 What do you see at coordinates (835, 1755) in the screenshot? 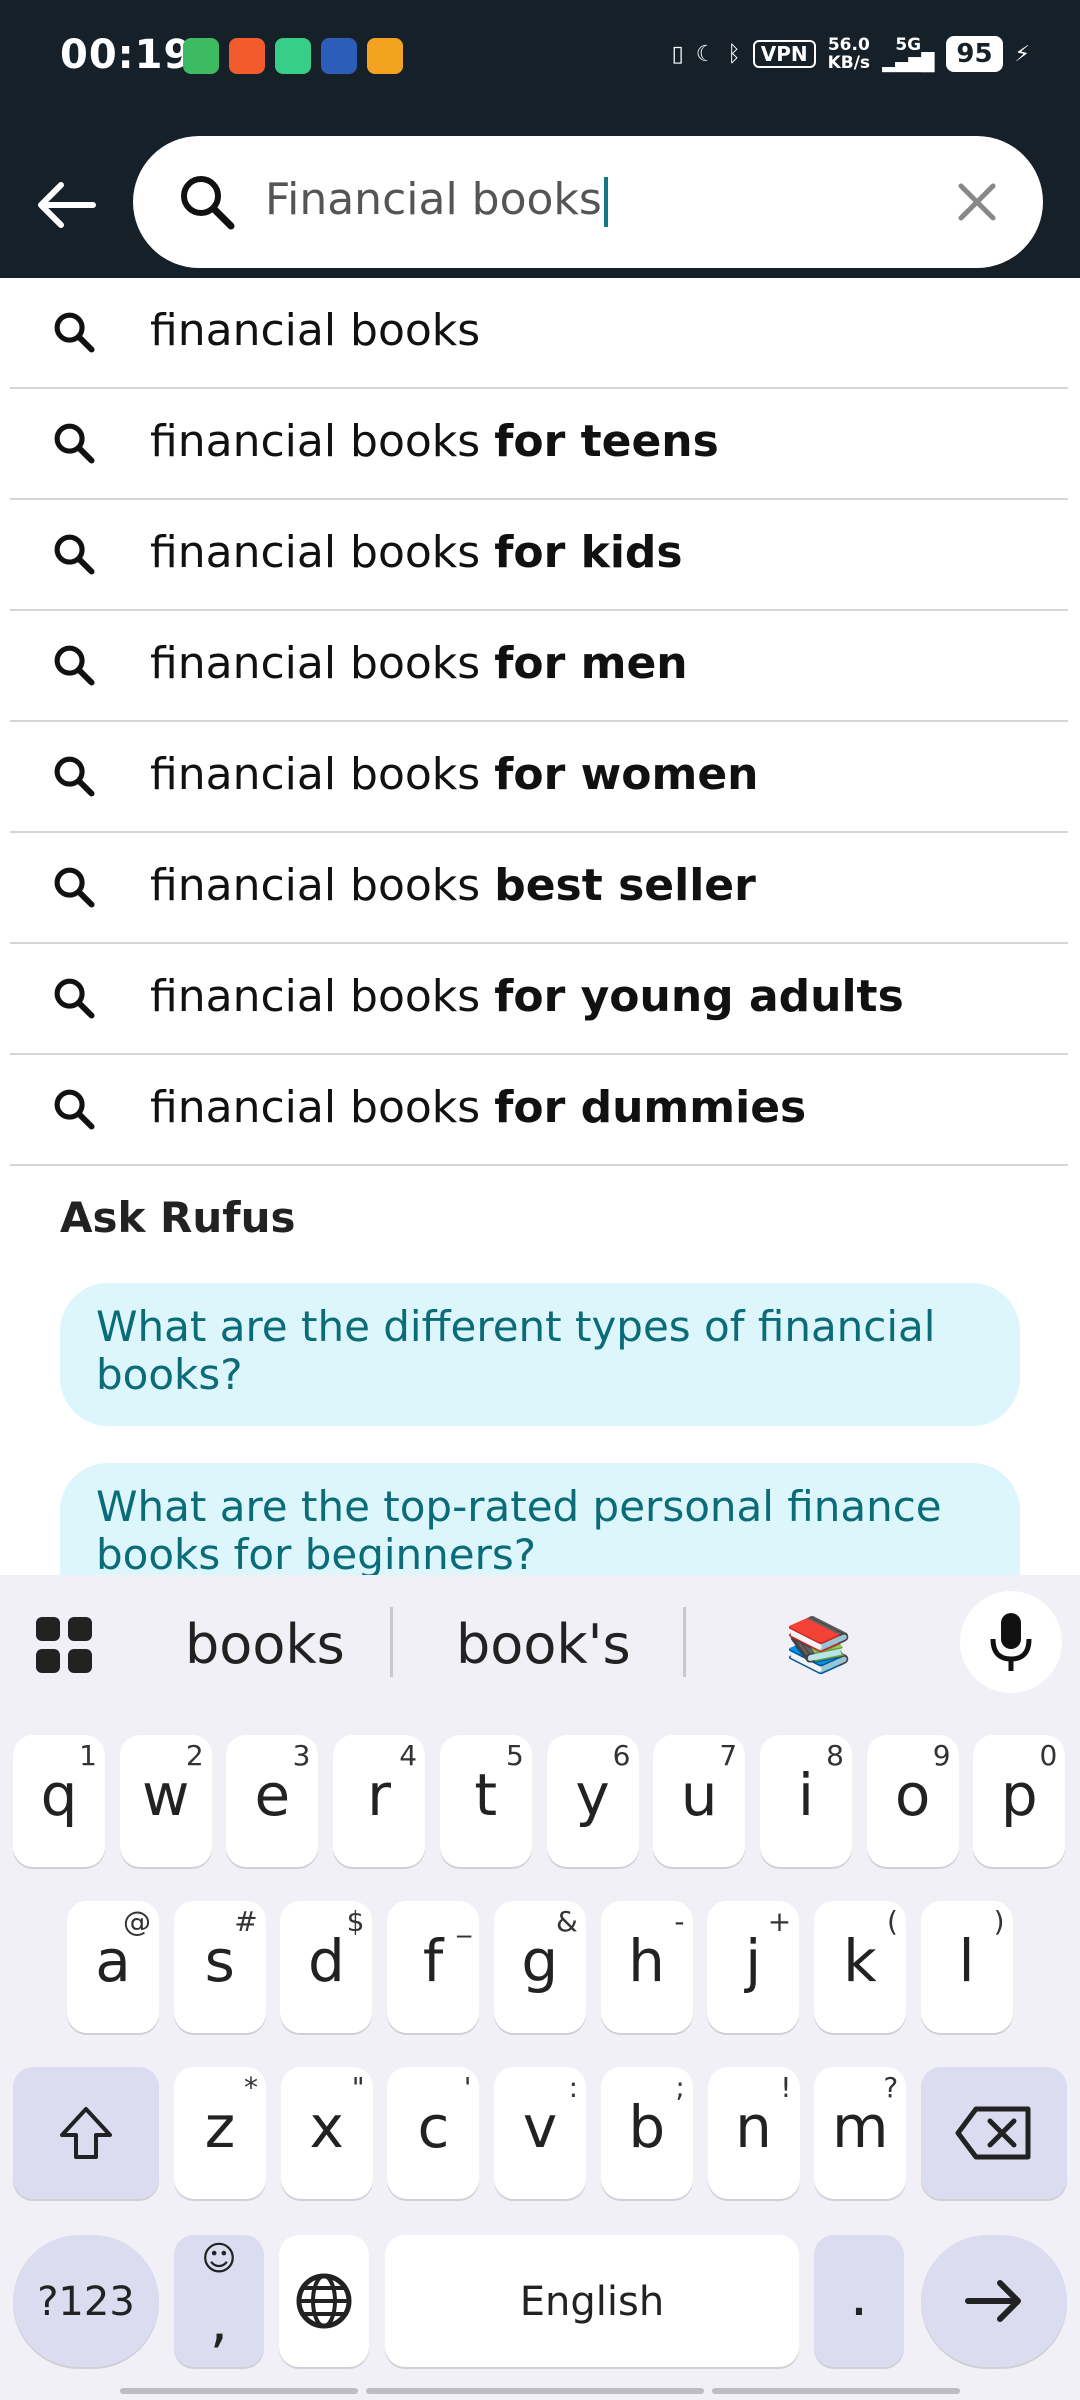
I see `key-secondary-label: 8` at bounding box center [835, 1755].